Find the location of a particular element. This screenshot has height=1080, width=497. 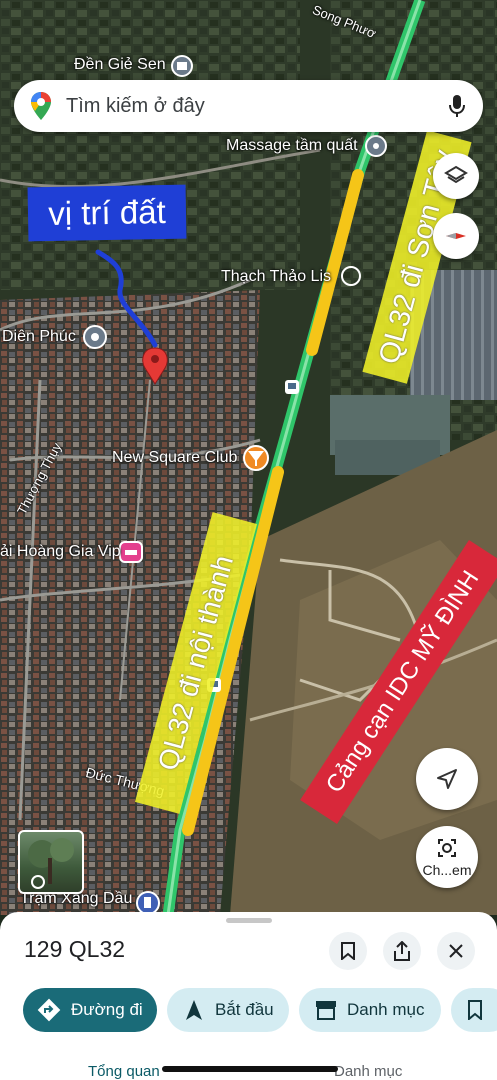

annotation-vi-tri-dat: vị trí đất is located at coordinates (107, 213).